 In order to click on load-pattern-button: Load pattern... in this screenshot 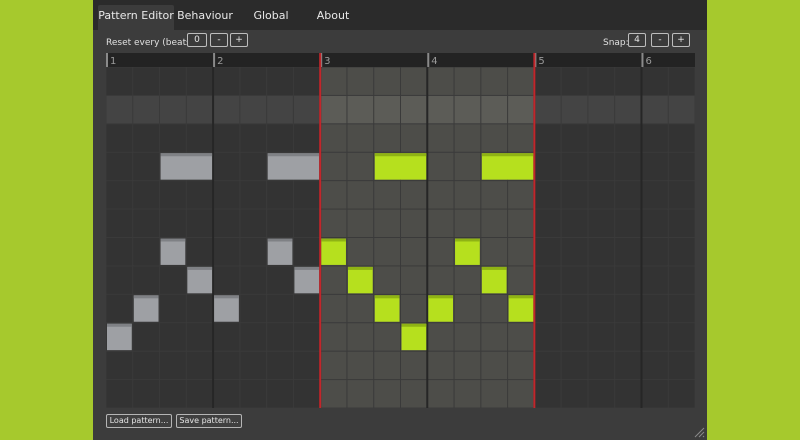, I will do `click(139, 421)`.